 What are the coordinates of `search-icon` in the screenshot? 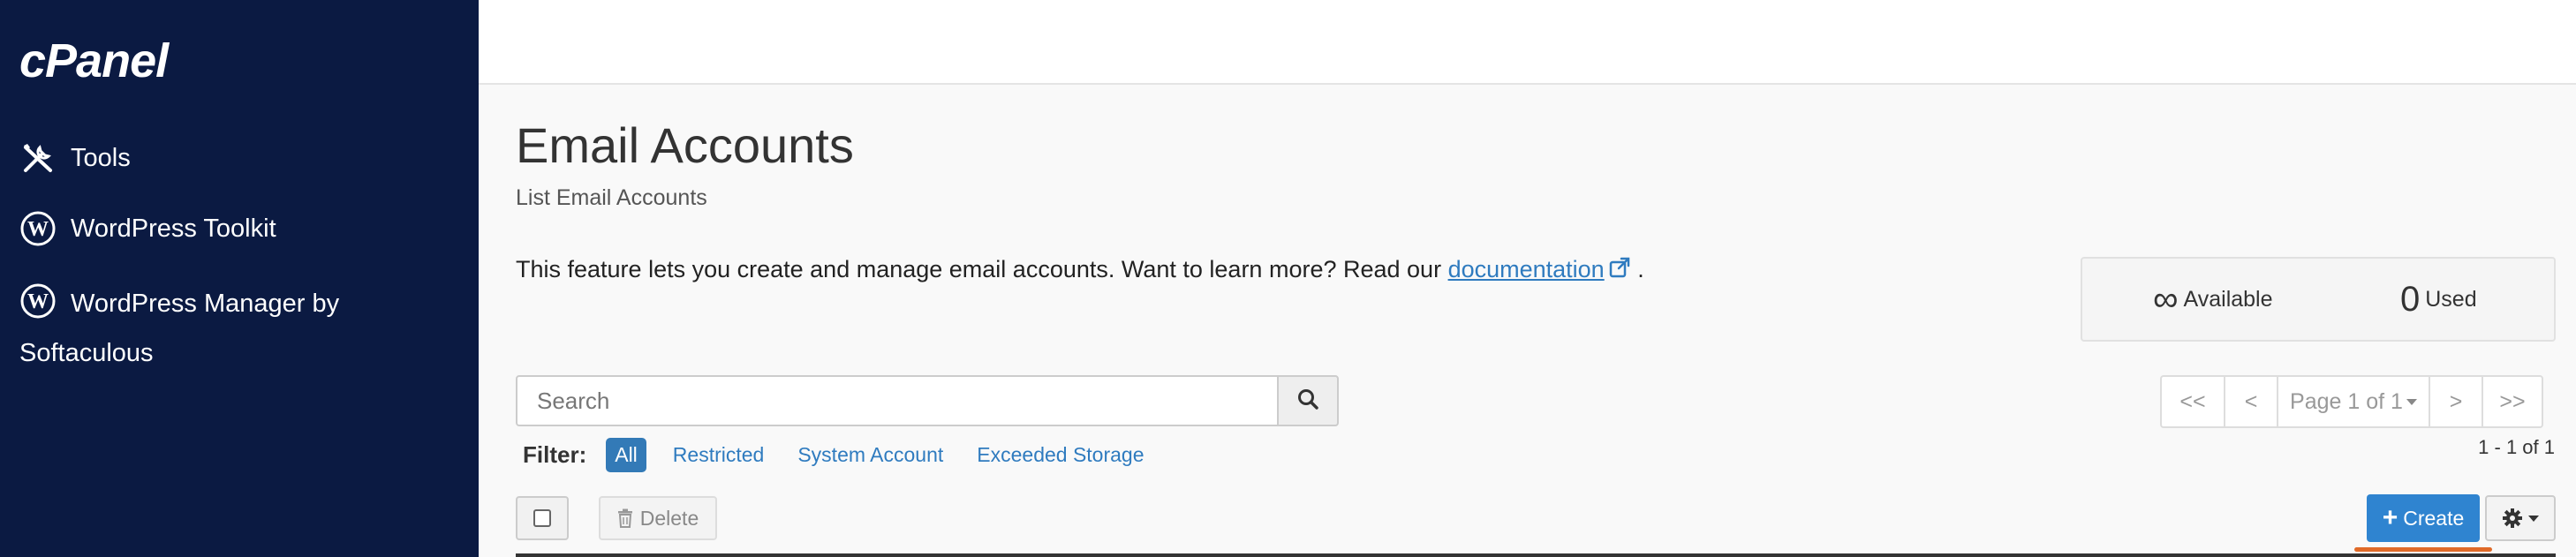 It's located at (1308, 401).